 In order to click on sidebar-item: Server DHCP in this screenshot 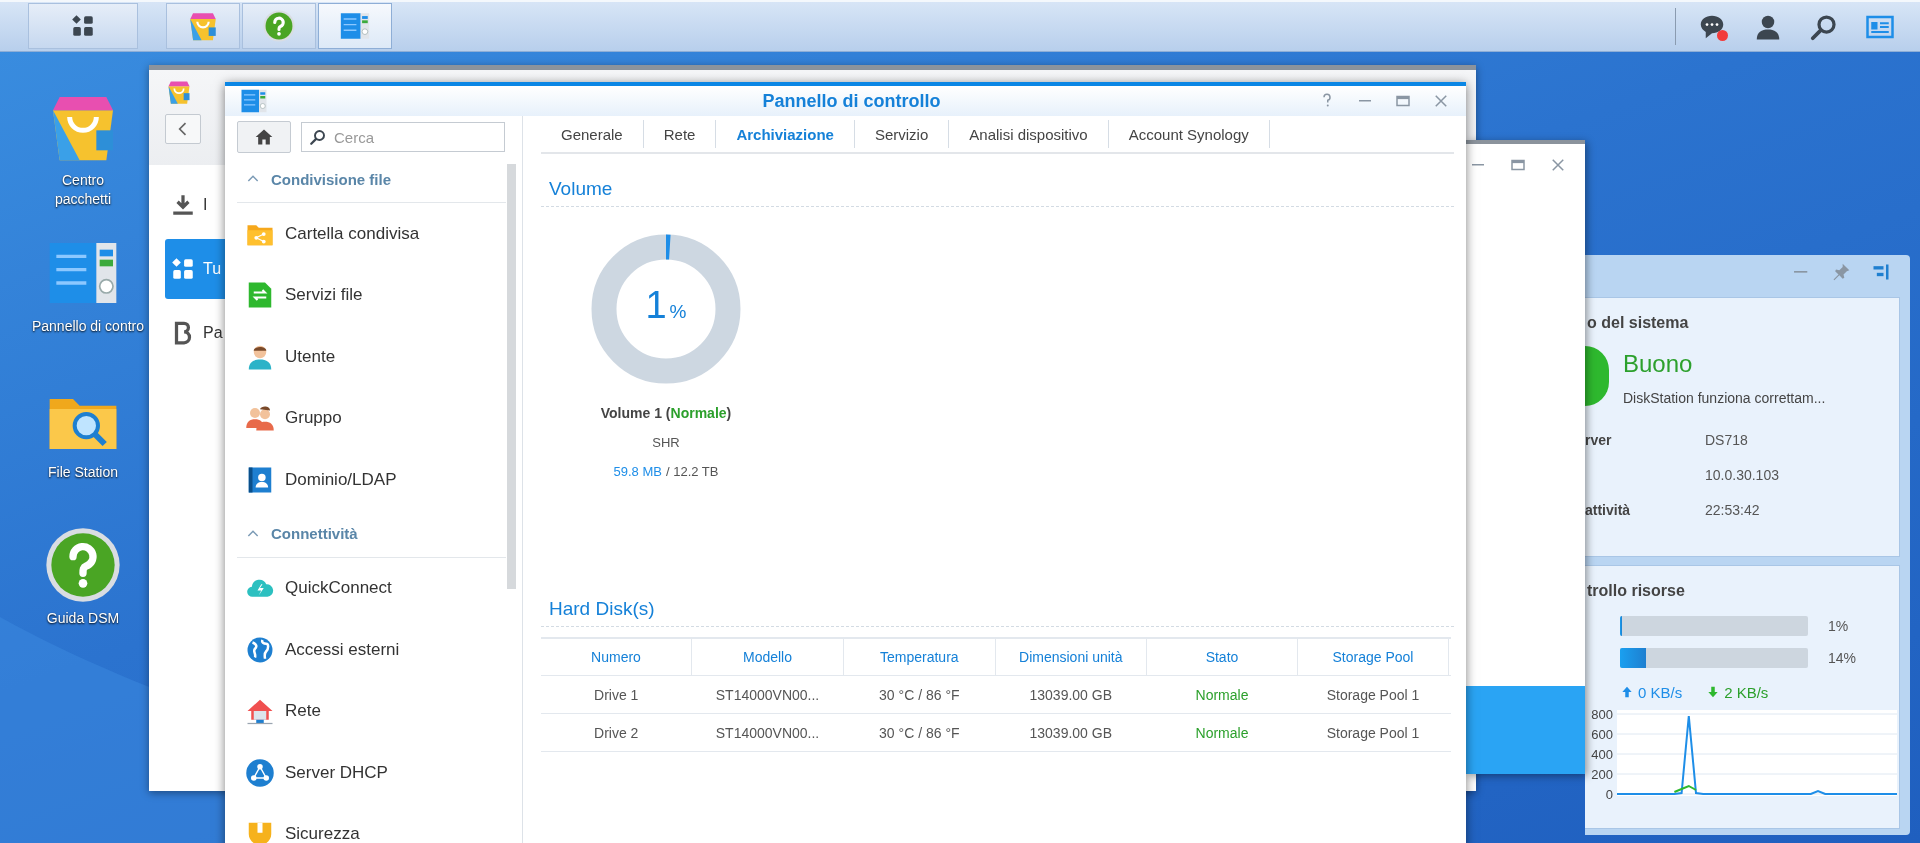, I will do `click(371, 773)`.